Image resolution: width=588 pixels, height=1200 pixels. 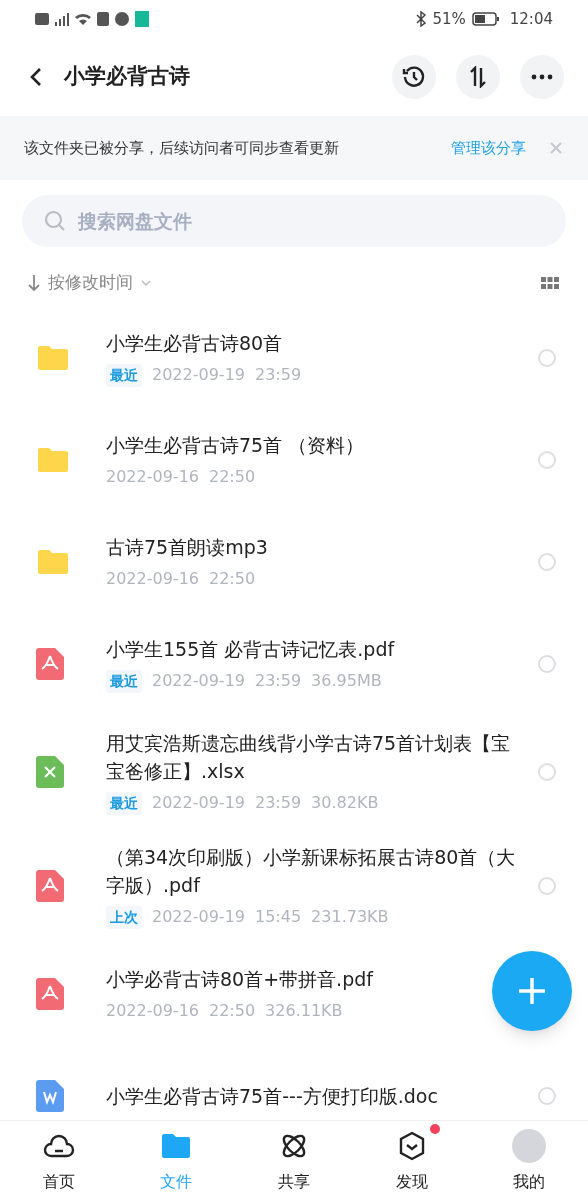 I want to click on sort-button, so click(x=478, y=77).